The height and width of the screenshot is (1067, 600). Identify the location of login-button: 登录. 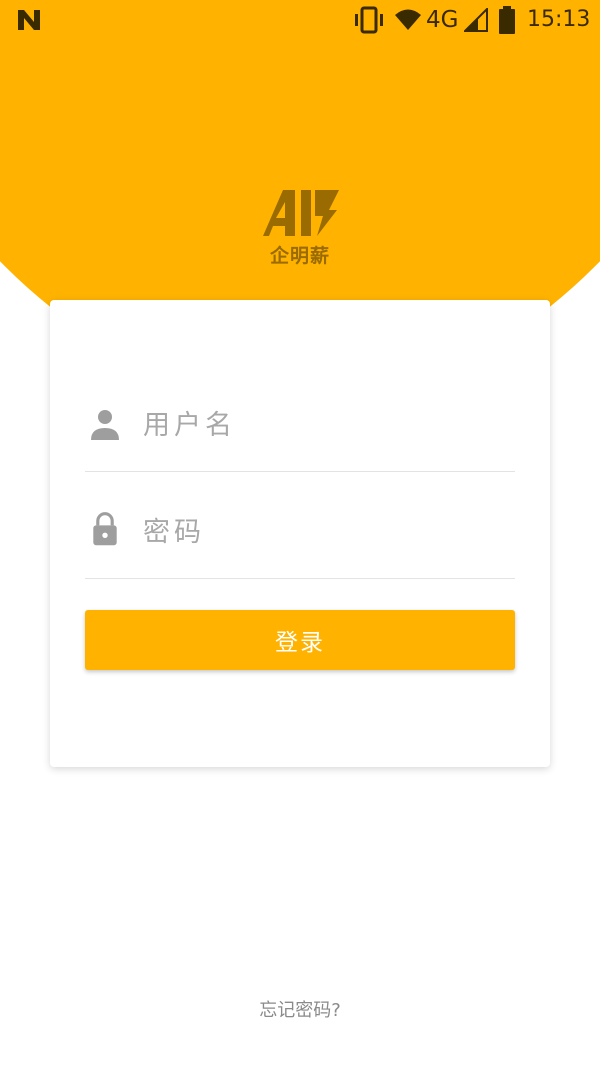
(300, 640).